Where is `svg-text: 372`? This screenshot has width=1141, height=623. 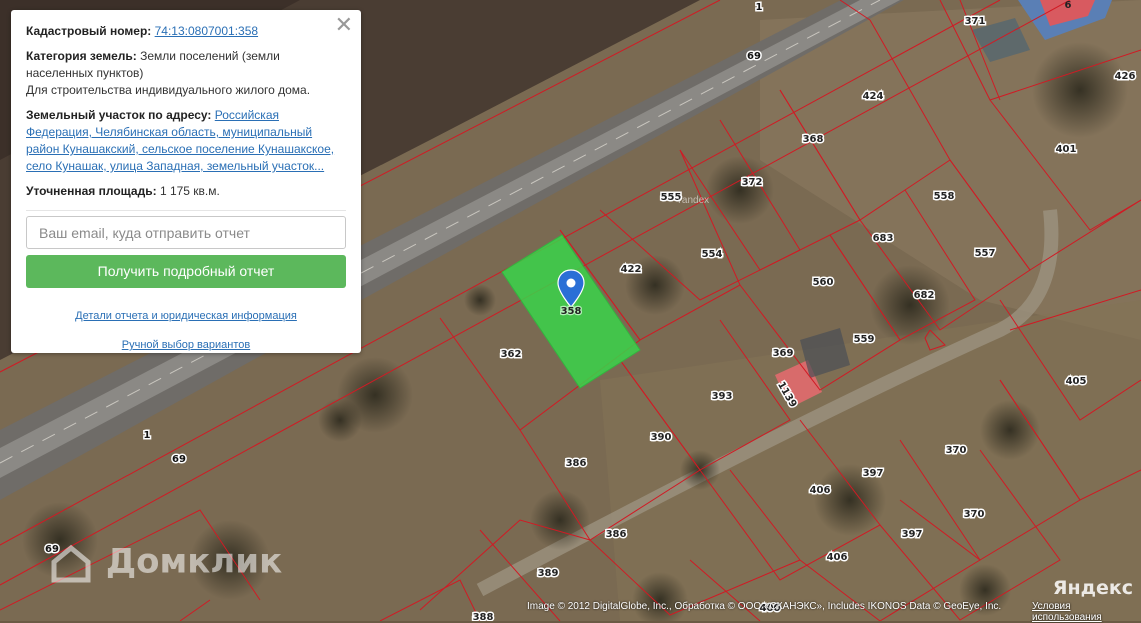 svg-text: 372 is located at coordinates (752, 182).